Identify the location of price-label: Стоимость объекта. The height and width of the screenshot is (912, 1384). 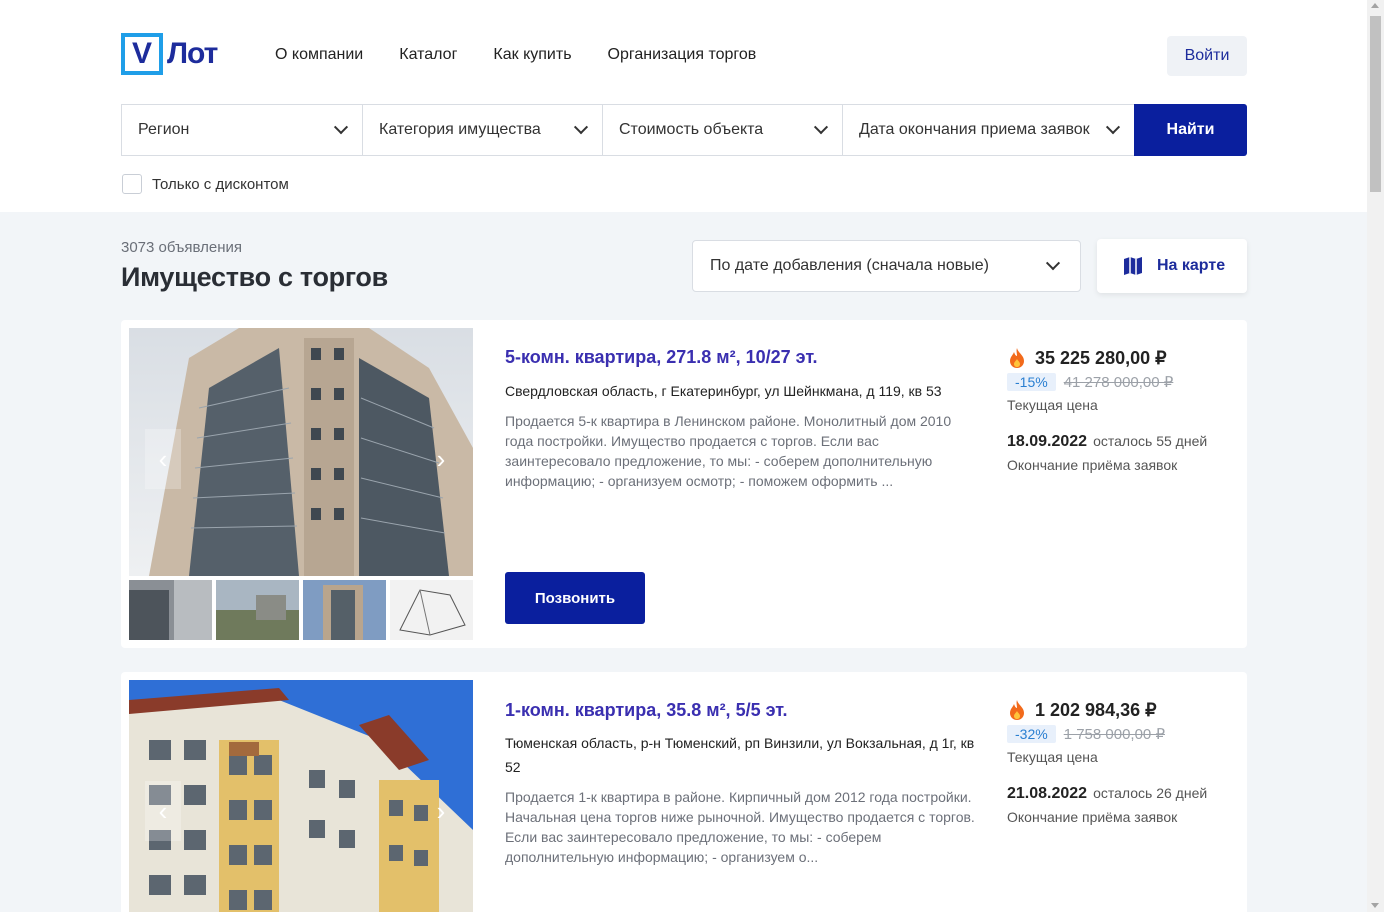
(691, 129).